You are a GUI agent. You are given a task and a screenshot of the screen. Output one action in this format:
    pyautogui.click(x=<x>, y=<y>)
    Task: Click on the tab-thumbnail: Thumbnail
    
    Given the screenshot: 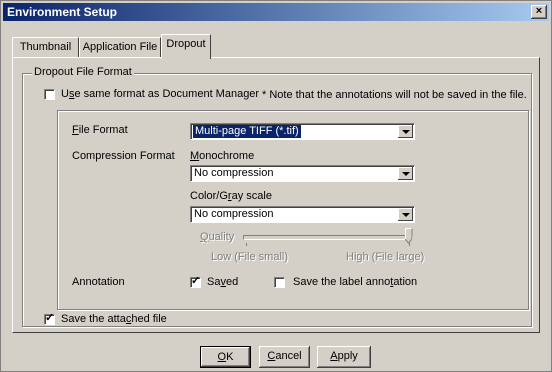 What is the action you would take?
    pyautogui.click(x=45, y=47)
    